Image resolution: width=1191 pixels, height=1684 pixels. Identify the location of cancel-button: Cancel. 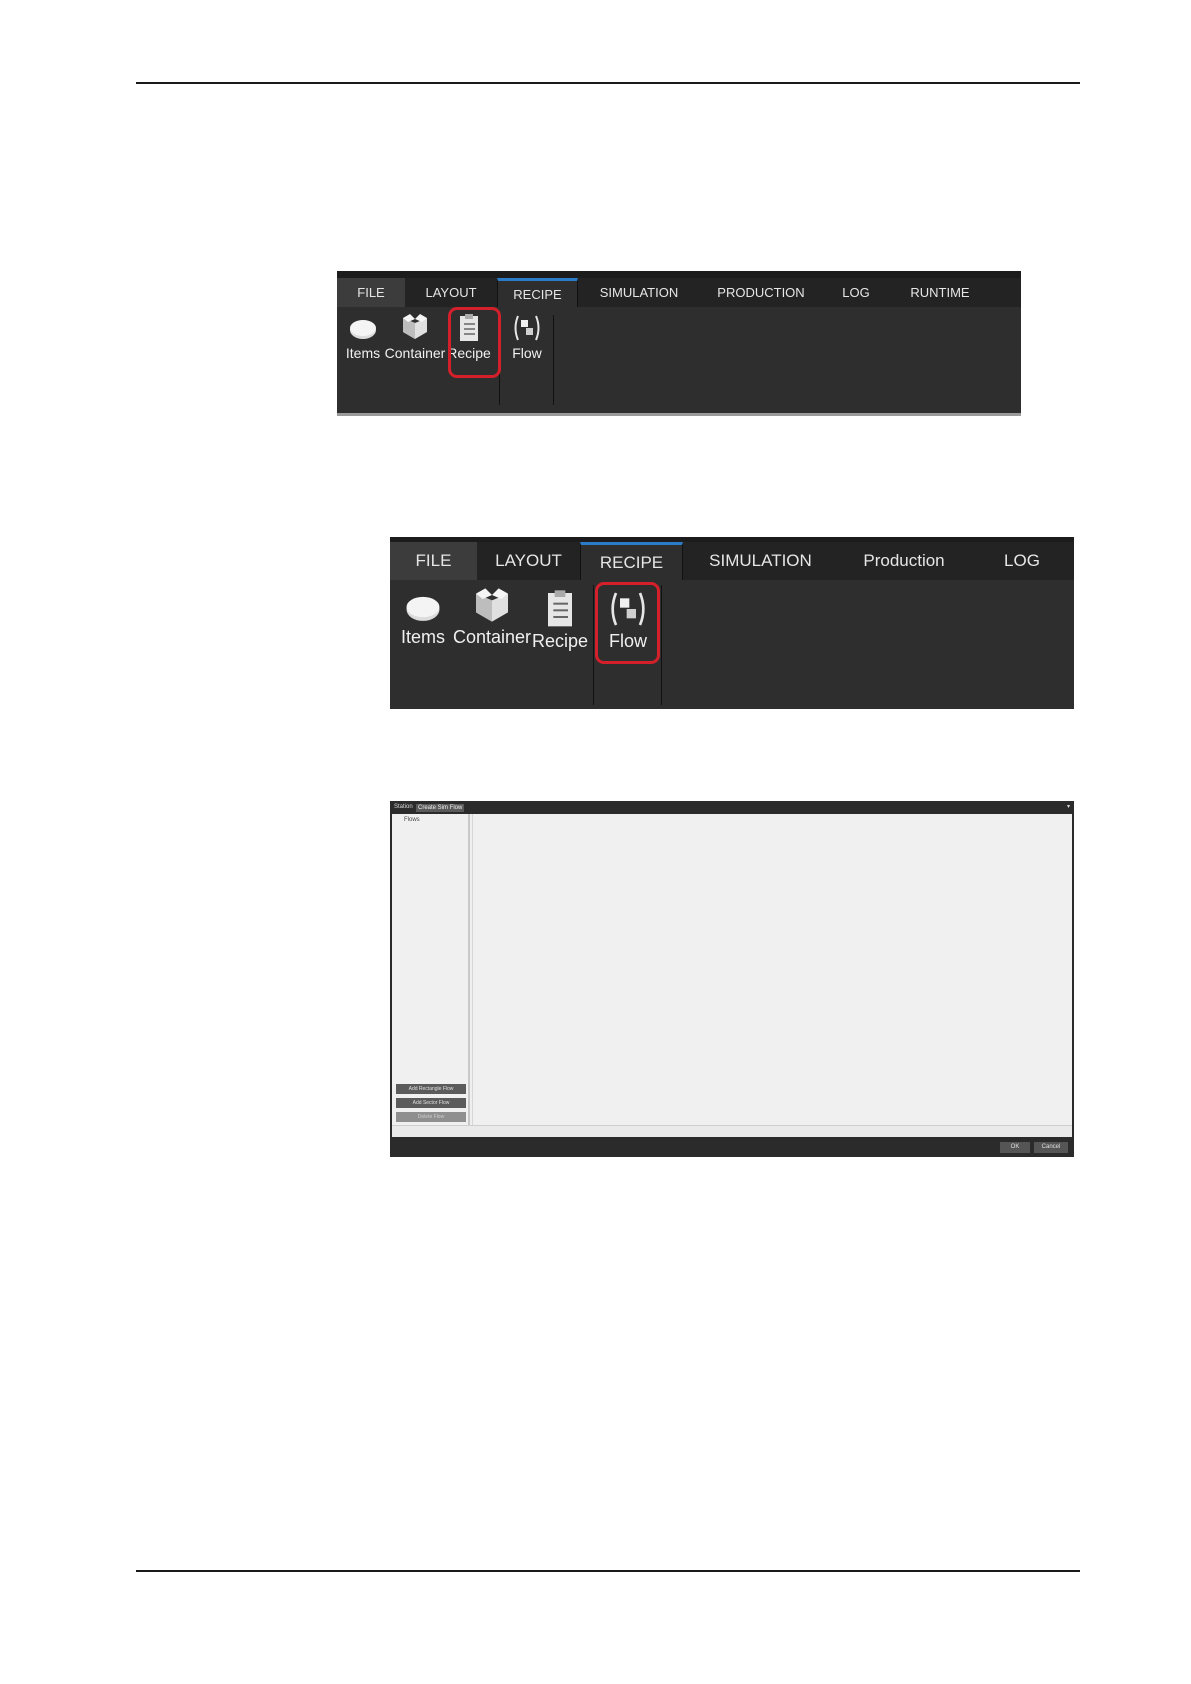
(1051, 1147).